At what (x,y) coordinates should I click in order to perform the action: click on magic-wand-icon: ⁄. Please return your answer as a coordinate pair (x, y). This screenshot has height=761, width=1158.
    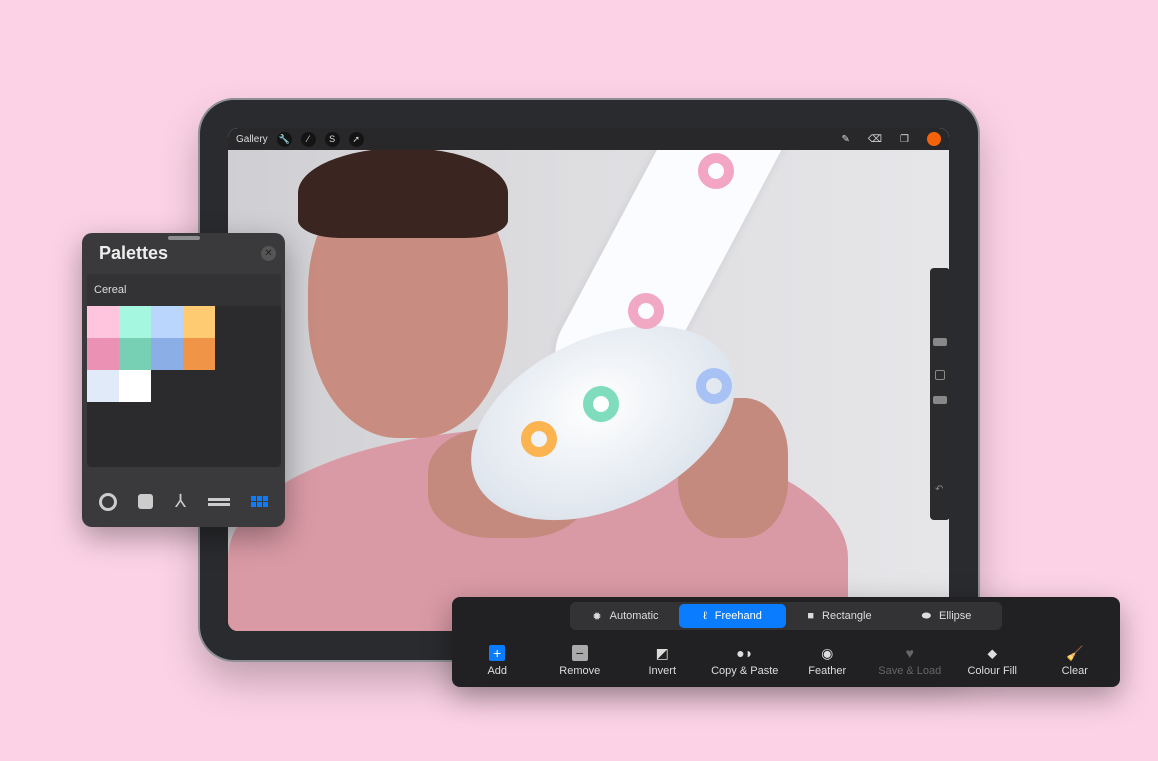
    Looking at the image, I should click on (308, 139).